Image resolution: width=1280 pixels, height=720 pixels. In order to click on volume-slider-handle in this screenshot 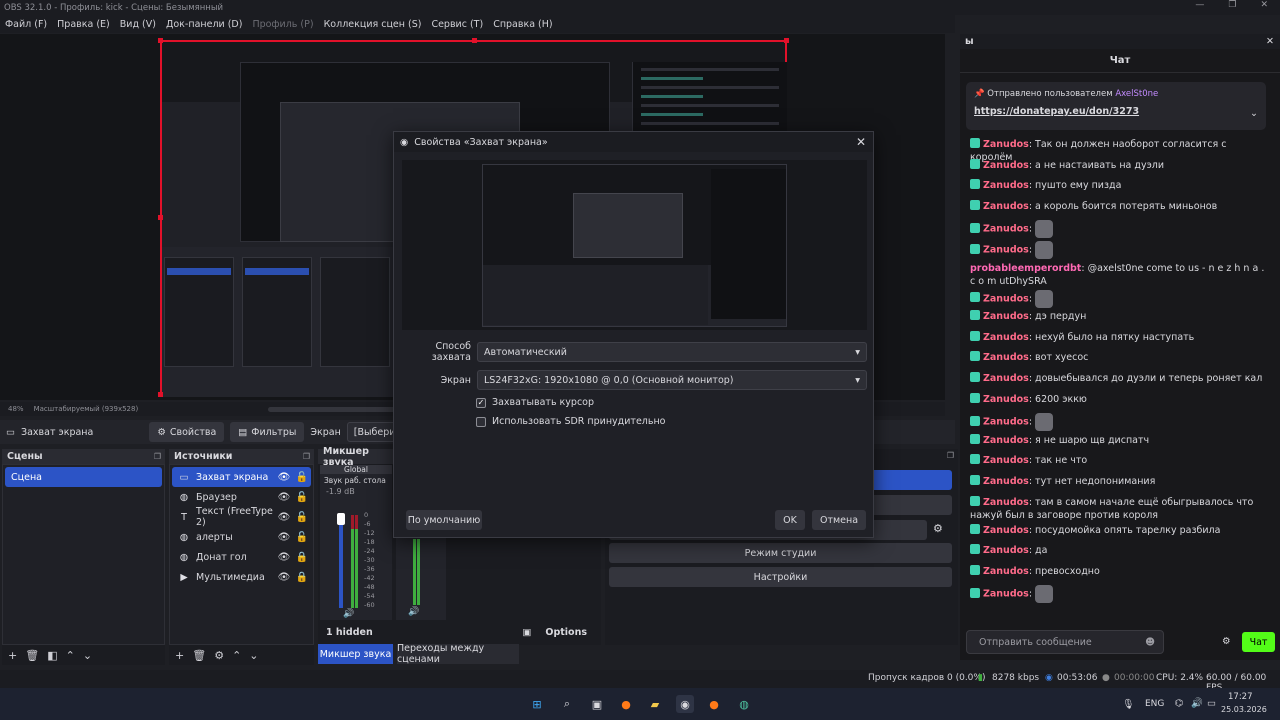, I will do `click(341, 519)`.